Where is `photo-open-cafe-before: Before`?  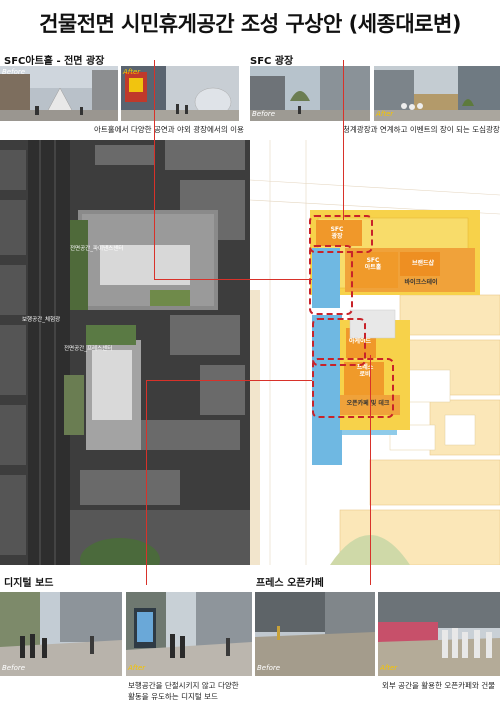
photo-open-cafe-before: Before is located at coordinates (315, 634).